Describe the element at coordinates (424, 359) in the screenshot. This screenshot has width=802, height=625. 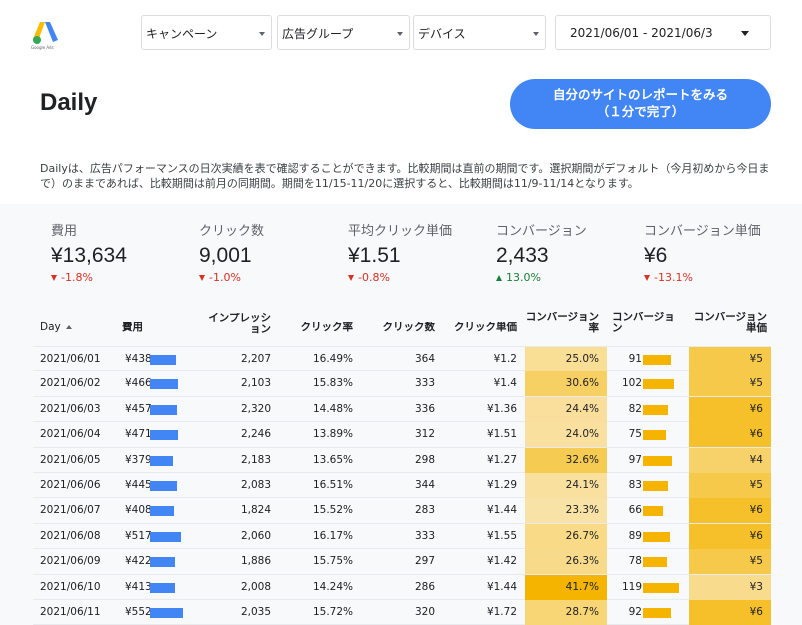
I see `cell-clicks: 364` at that location.